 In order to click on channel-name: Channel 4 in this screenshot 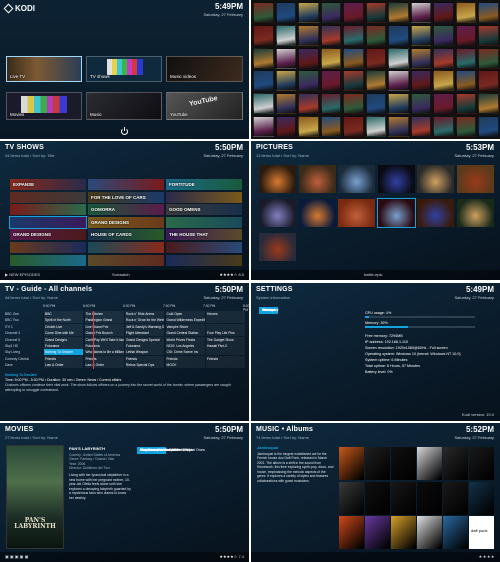, I will do `click(23, 333)`.